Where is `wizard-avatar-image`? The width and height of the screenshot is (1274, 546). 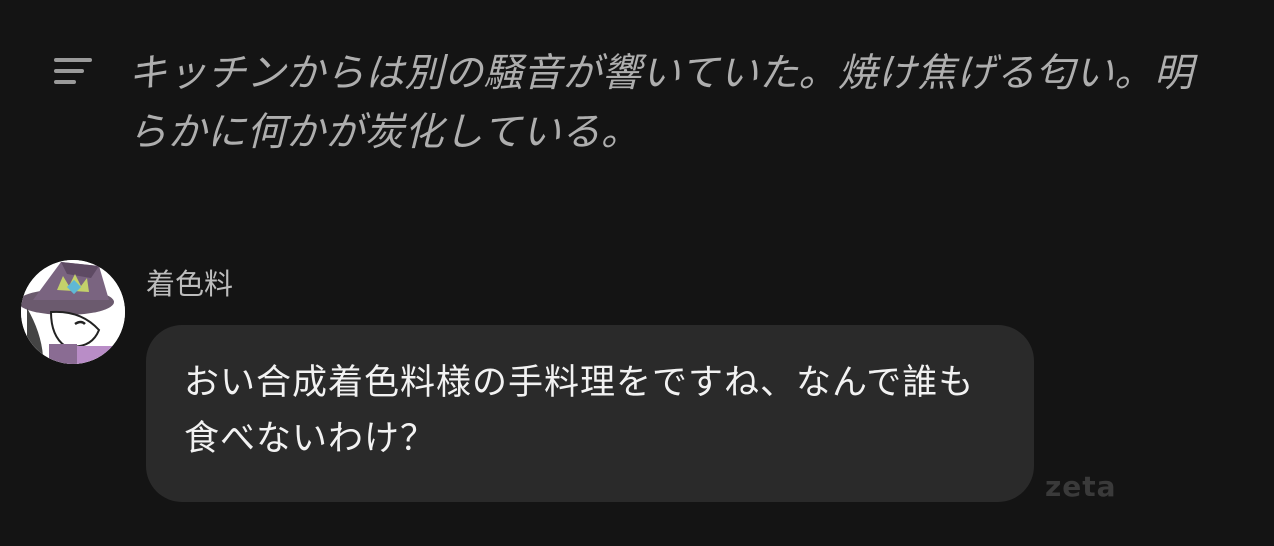
wizard-avatar-image is located at coordinates (73, 312).